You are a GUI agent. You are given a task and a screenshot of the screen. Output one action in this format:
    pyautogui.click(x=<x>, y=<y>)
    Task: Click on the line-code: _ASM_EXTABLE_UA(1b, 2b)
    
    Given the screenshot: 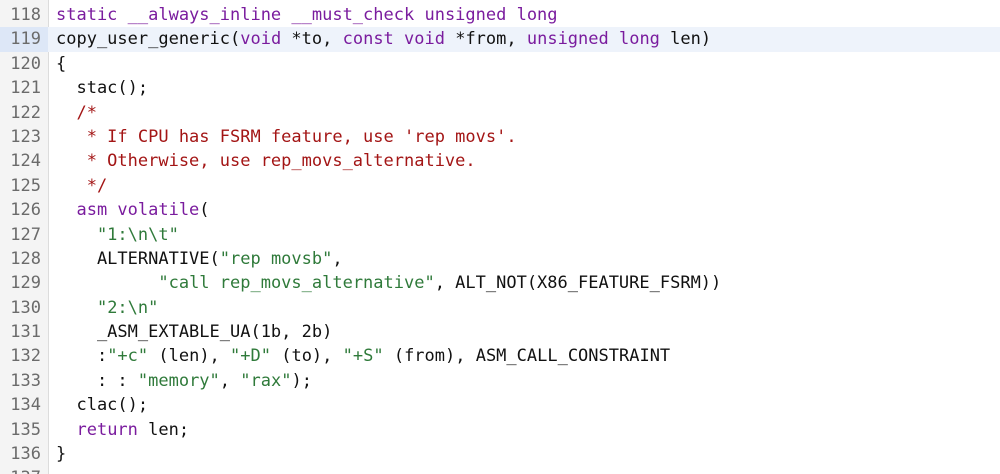 What is the action you would take?
    pyautogui.click(x=190, y=332)
    